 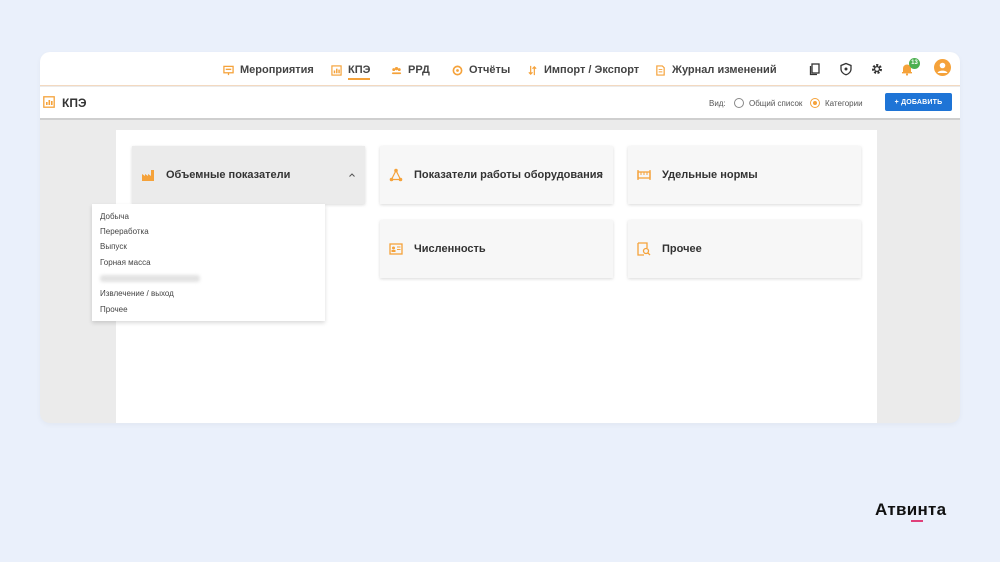 I want to click on nav-item-kpi: КПЭ, so click(x=351, y=71).